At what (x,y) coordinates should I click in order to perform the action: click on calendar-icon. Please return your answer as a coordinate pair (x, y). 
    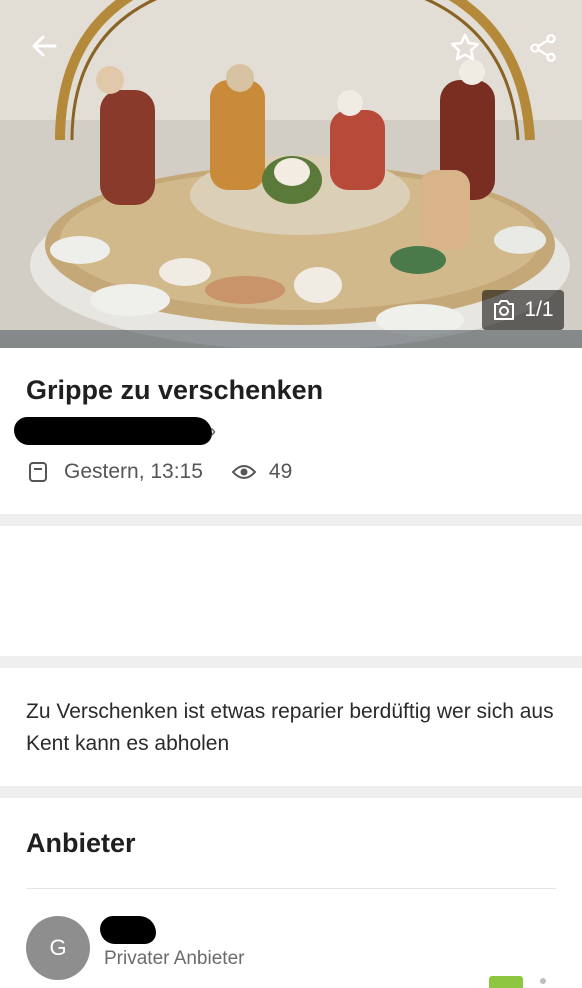
    Looking at the image, I should click on (38, 472).